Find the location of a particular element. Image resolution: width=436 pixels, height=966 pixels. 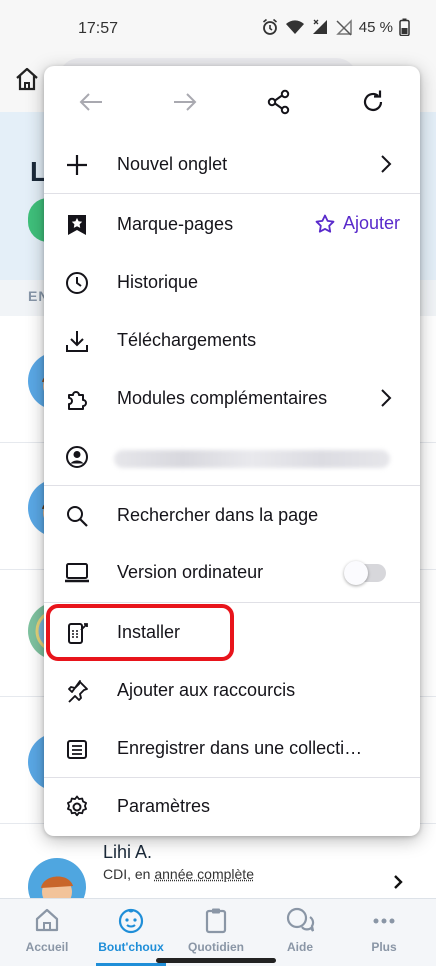

star-outline-icon is located at coordinates (325, 223).